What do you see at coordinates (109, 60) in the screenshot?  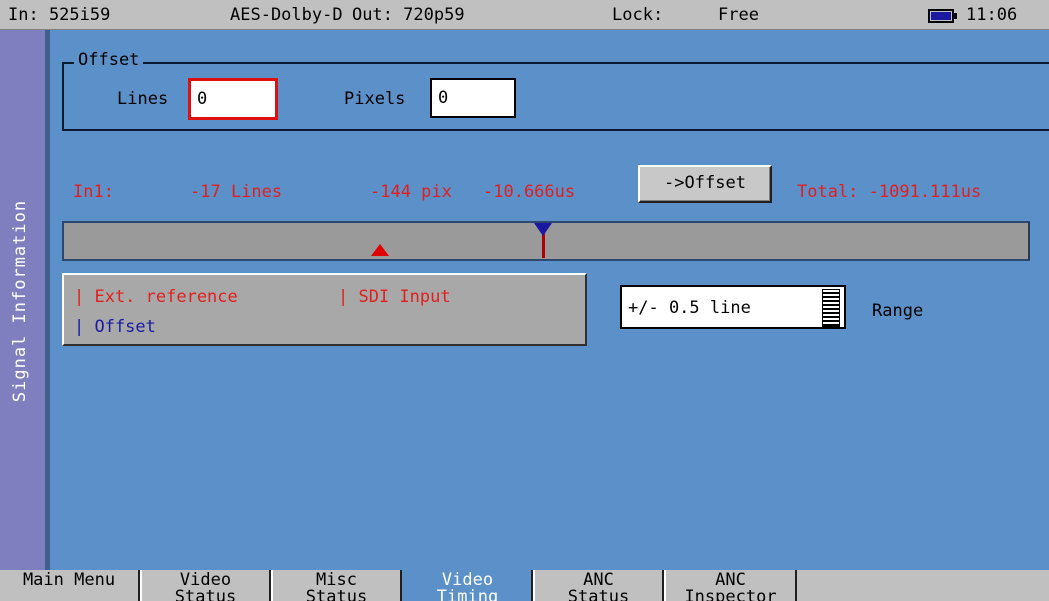 I see `offset-legend: Offset` at bounding box center [109, 60].